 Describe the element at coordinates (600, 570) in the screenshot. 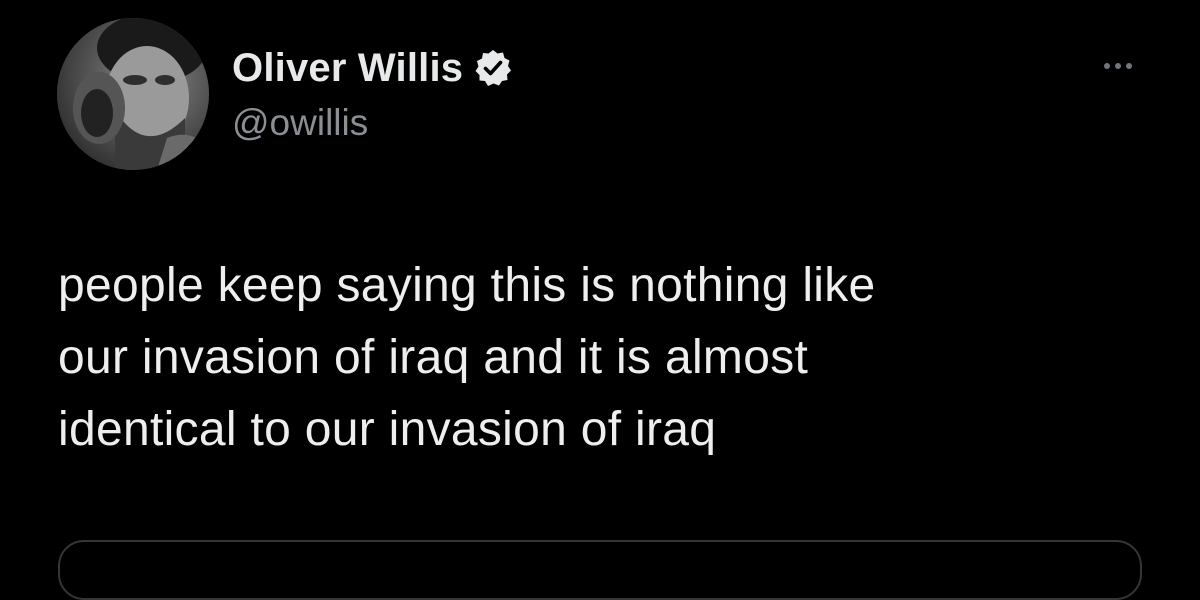

I see `embedded-card` at that location.